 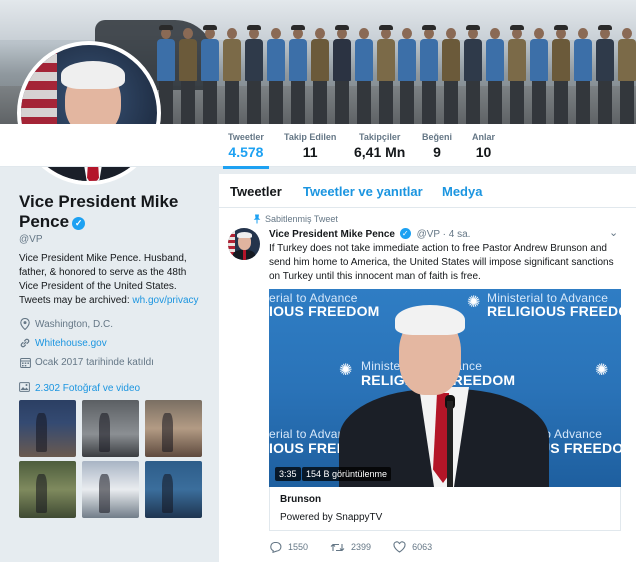 I want to click on stat-value: 9, so click(x=437, y=152).